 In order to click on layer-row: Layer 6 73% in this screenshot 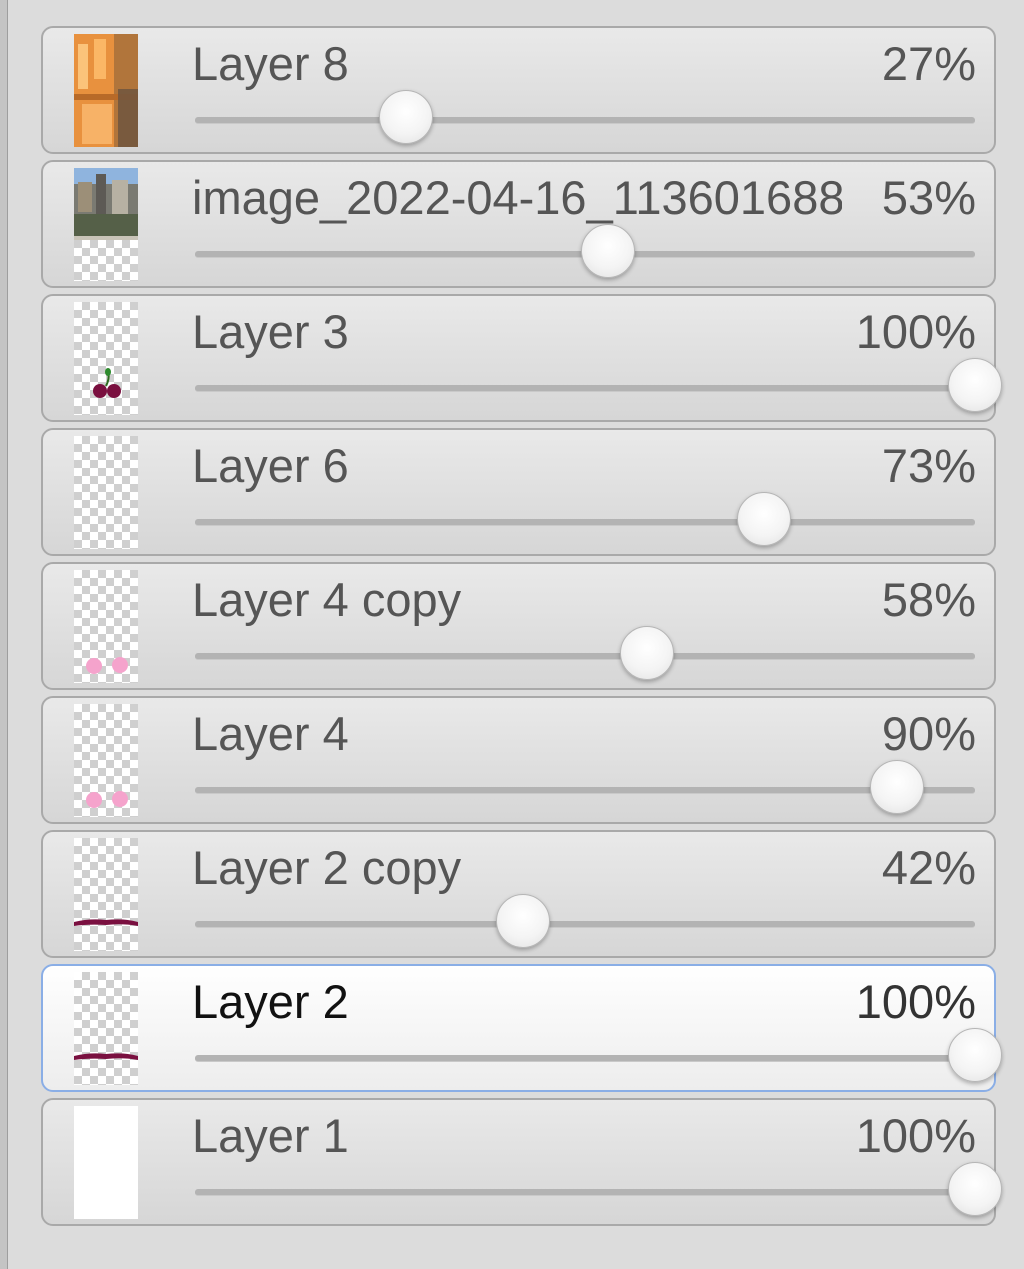, I will do `click(518, 492)`.